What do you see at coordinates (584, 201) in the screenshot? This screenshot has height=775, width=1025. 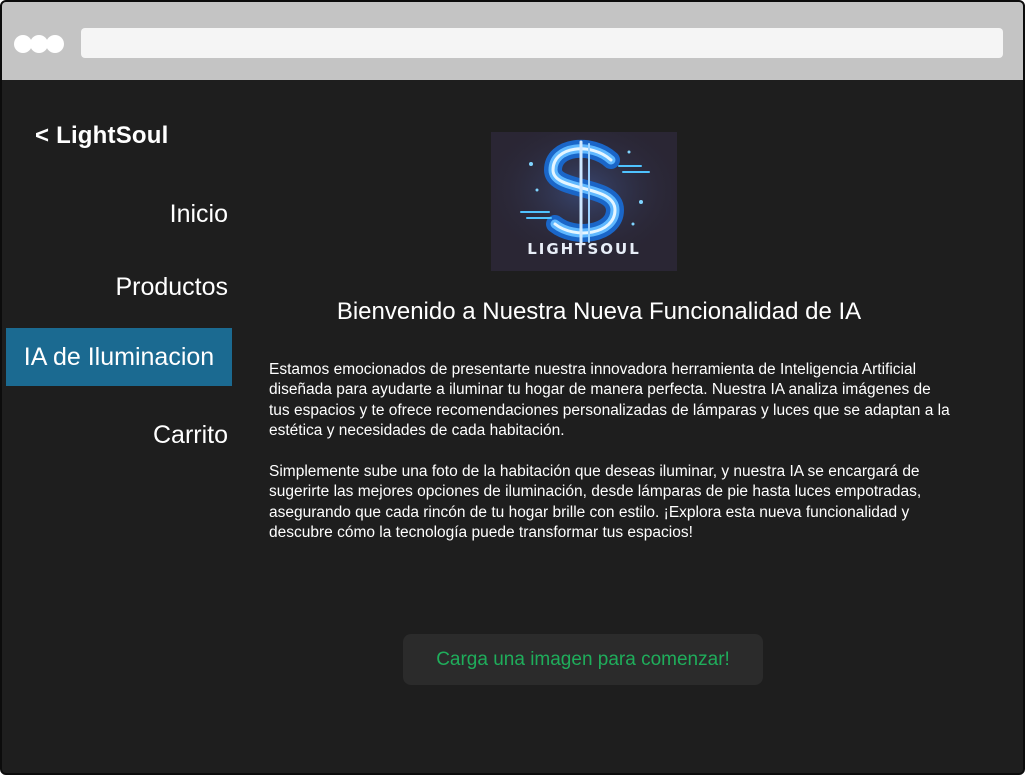 I see `lightsoul-logo: LIGHTSOUL` at bounding box center [584, 201].